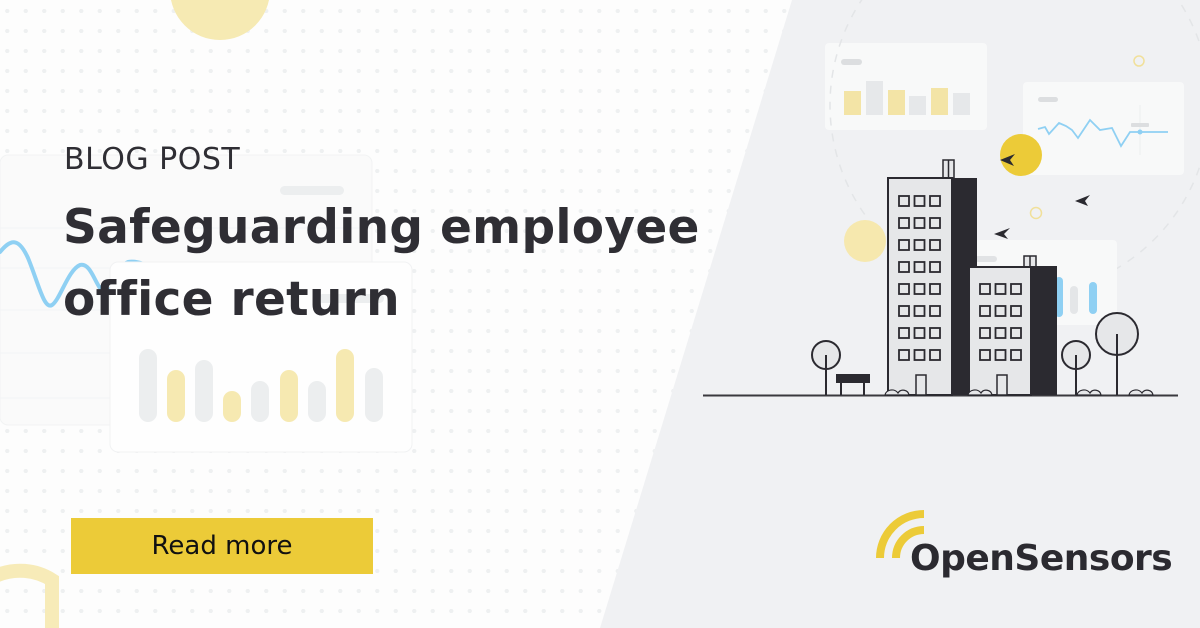  What do you see at coordinates (1021, 155) in the screenshot?
I see `yellow-sun` at bounding box center [1021, 155].